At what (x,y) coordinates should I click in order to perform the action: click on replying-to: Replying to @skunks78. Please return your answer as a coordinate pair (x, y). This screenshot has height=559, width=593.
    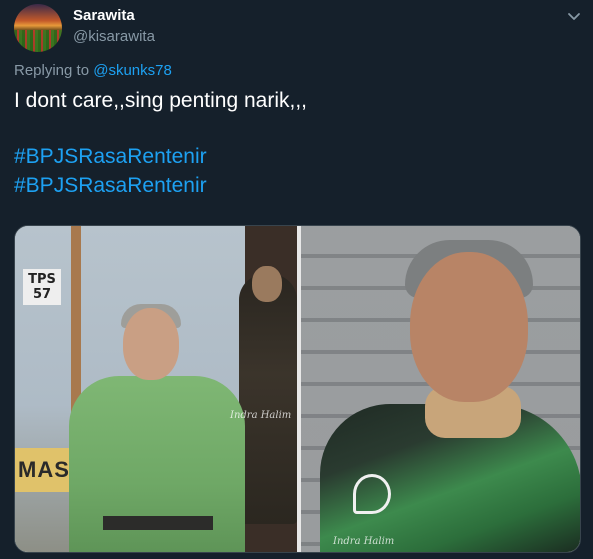
    Looking at the image, I should click on (93, 70).